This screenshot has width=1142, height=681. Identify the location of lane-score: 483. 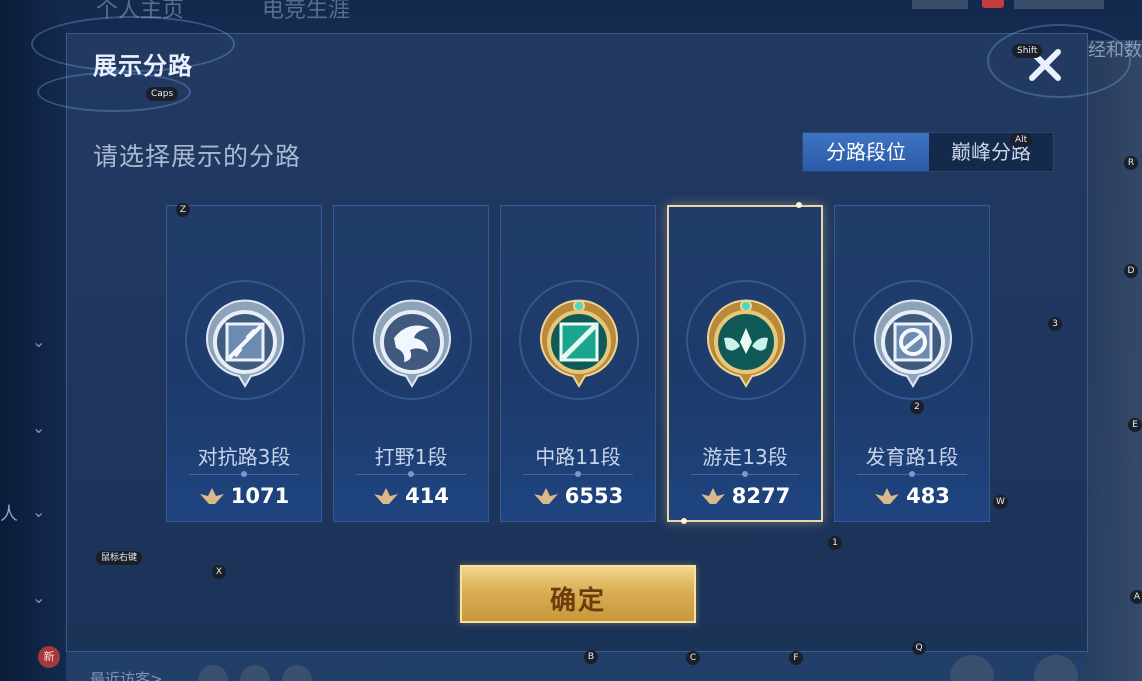
(928, 496).